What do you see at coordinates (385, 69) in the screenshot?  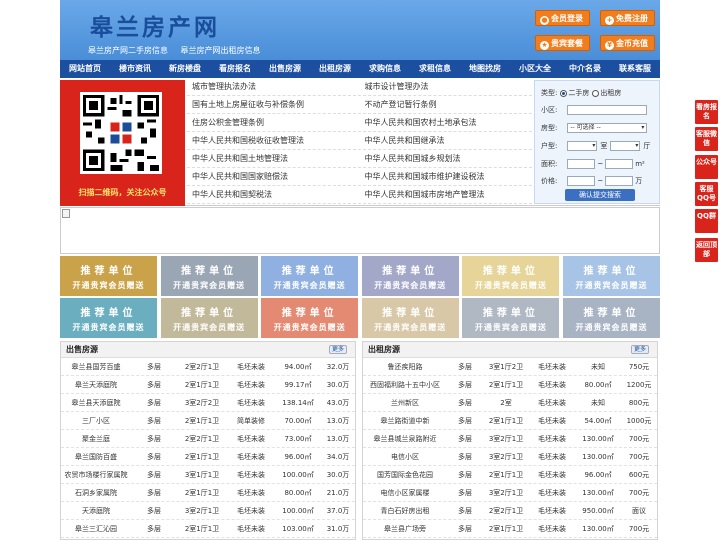 I see `nav-wanted-buy: 求购信息` at bounding box center [385, 69].